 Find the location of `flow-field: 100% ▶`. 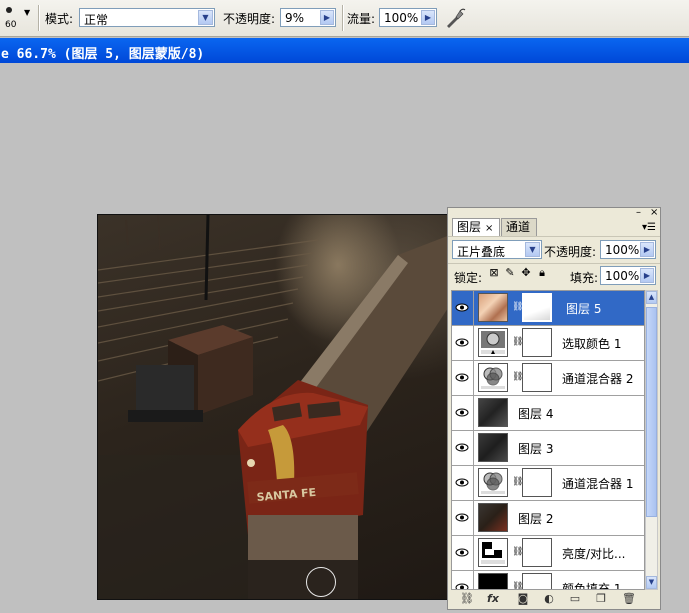

flow-field: 100% ▶ is located at coordinates (408, 17).